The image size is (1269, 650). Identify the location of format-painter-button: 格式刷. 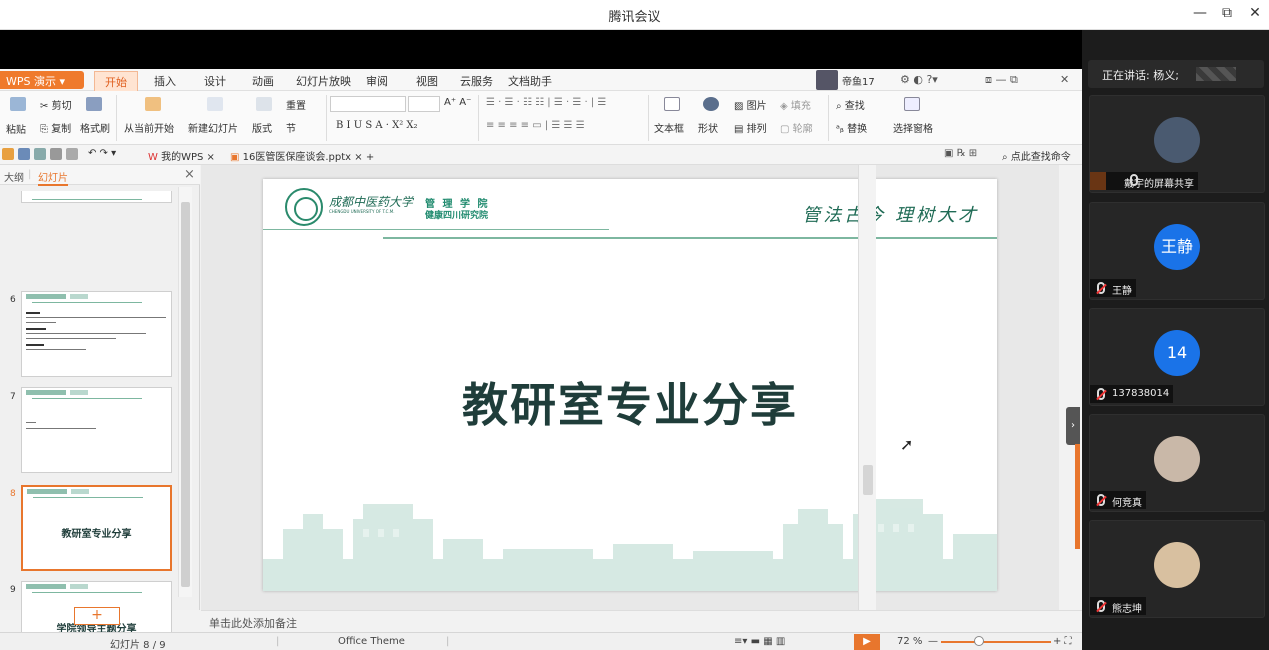
(95, 127).